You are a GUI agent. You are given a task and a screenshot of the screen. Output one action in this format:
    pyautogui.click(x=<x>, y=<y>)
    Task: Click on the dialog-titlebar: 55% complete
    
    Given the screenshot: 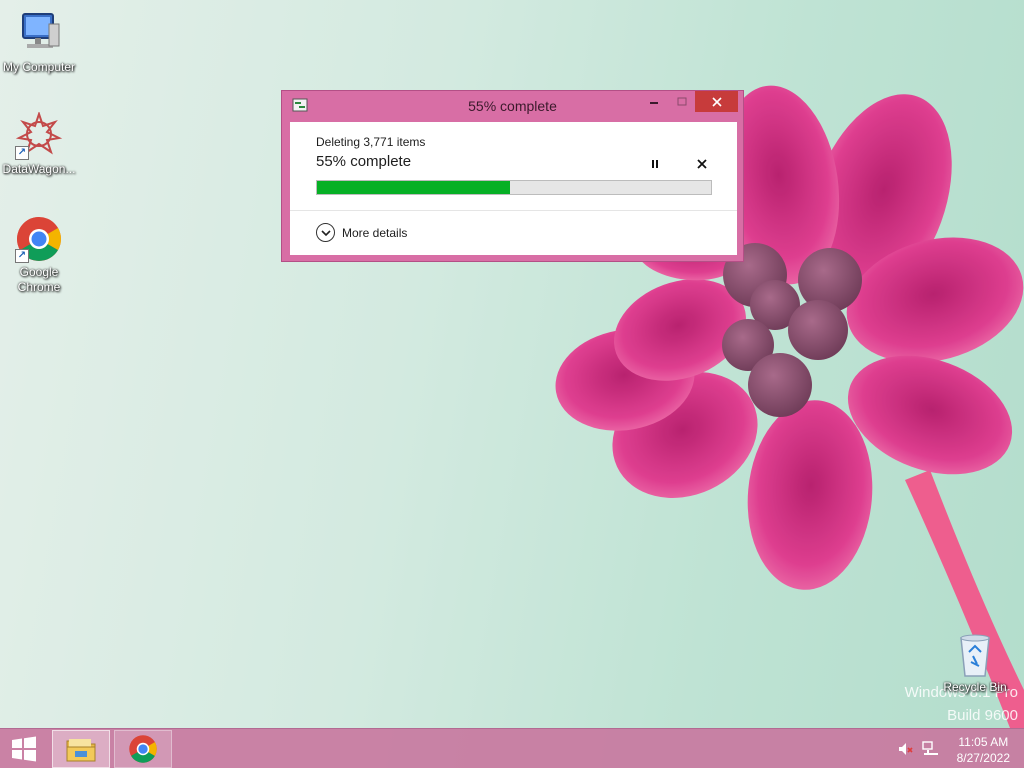 What is the action you would take?
    pyautogui.click(x=512, y=106)
    